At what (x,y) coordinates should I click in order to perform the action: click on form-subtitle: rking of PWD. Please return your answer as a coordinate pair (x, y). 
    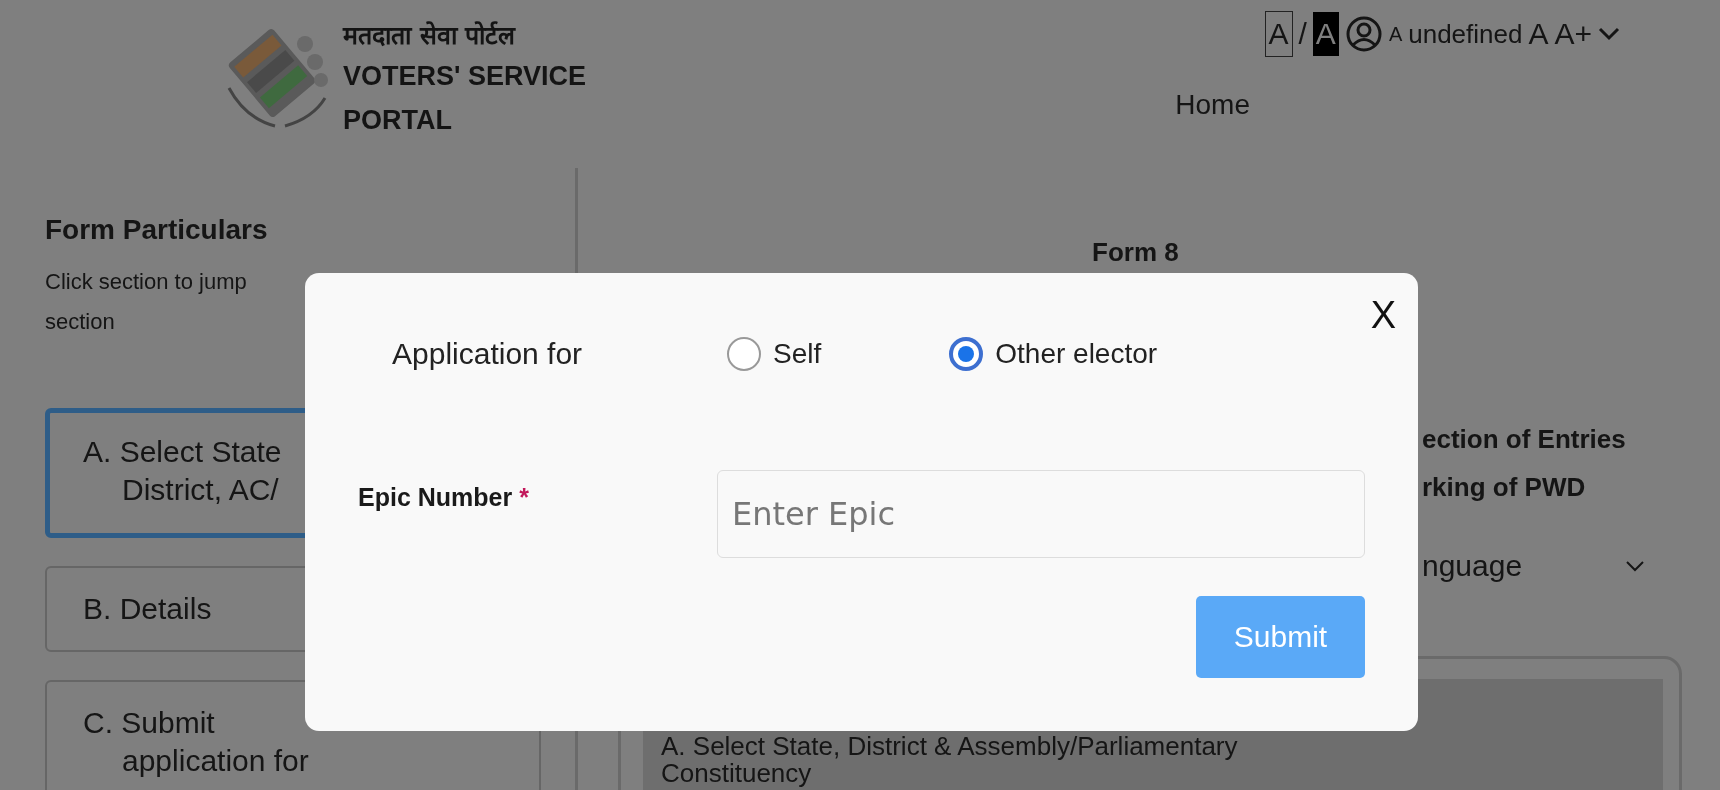
    Looking at the image, I should click on (1504, 487).